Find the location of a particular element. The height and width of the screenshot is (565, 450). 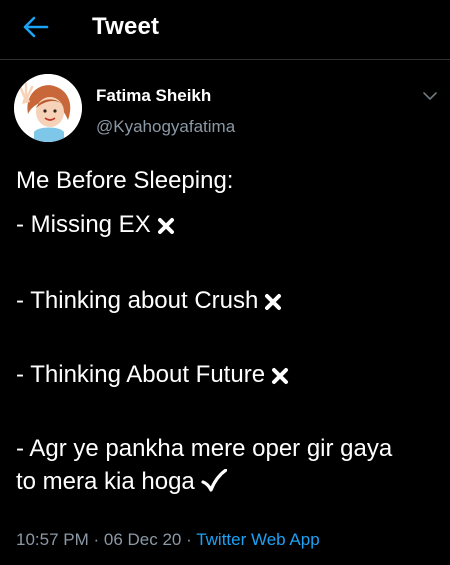

arrow-left-icon is located at coordinates (36, 27).